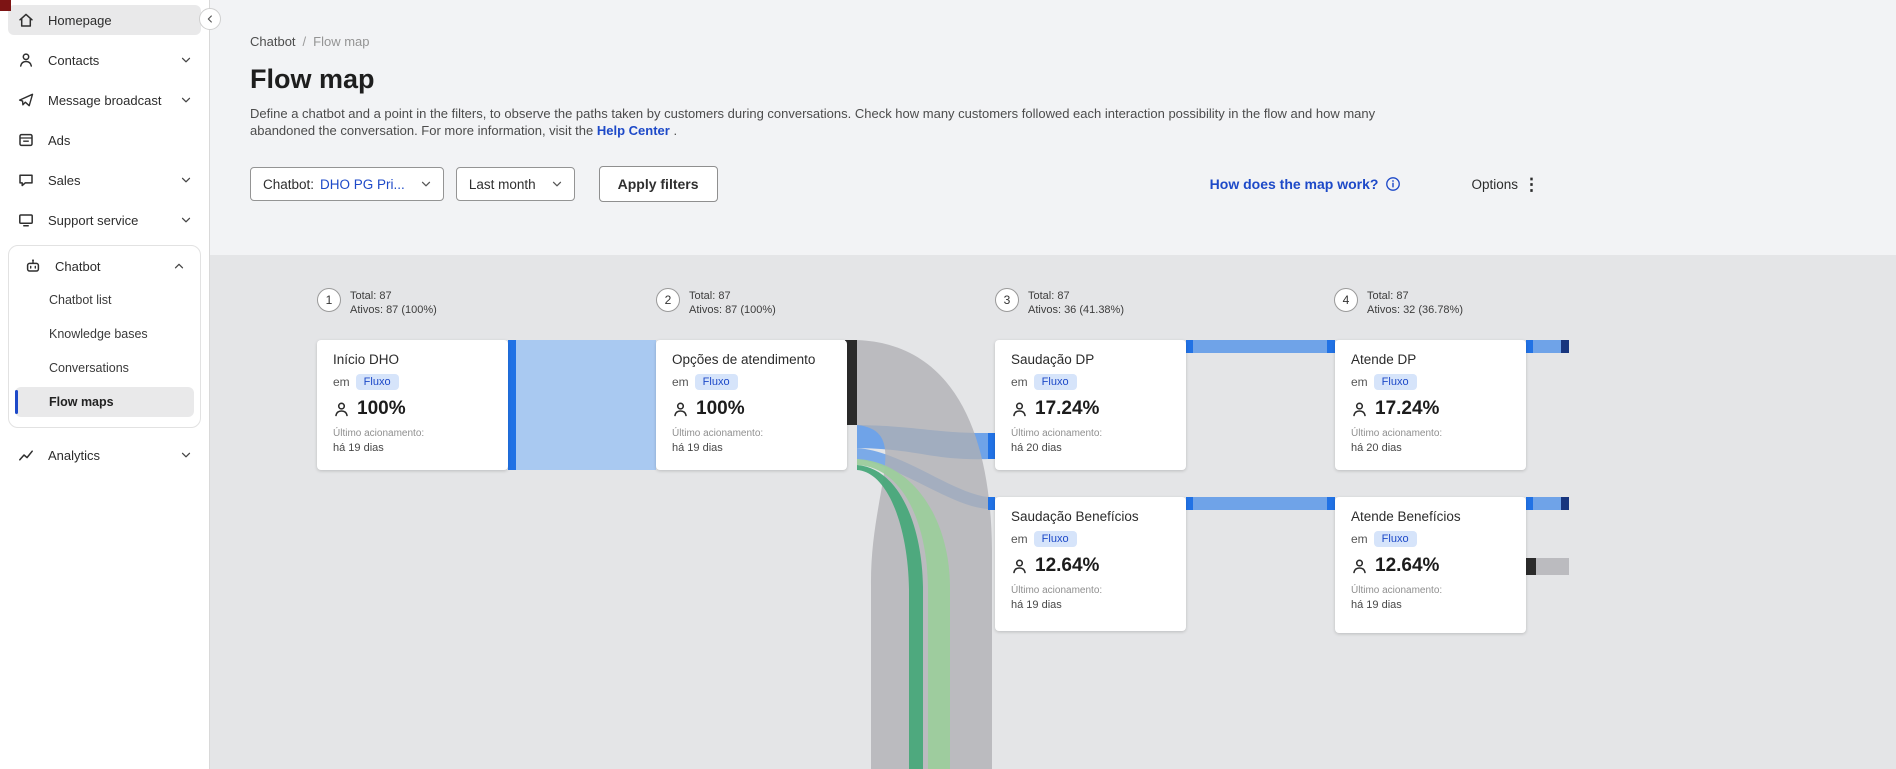  What do you see at coordinates (1294, 184) in the screenshot?
I see `map-help-label: How does the map work?` at bounding box center [1294, 184].